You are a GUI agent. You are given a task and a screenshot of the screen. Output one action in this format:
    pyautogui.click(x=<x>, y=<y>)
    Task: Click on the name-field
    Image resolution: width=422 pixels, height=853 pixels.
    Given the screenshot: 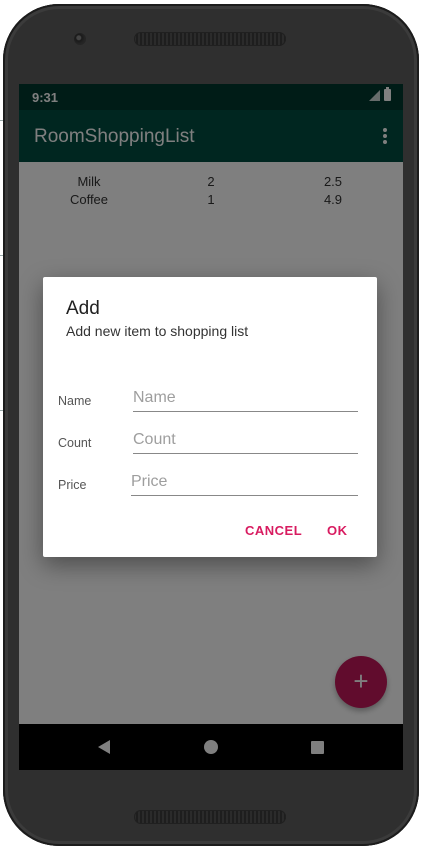 What is the action you would take?
    pyautogui.click(x=245, y=399)
    